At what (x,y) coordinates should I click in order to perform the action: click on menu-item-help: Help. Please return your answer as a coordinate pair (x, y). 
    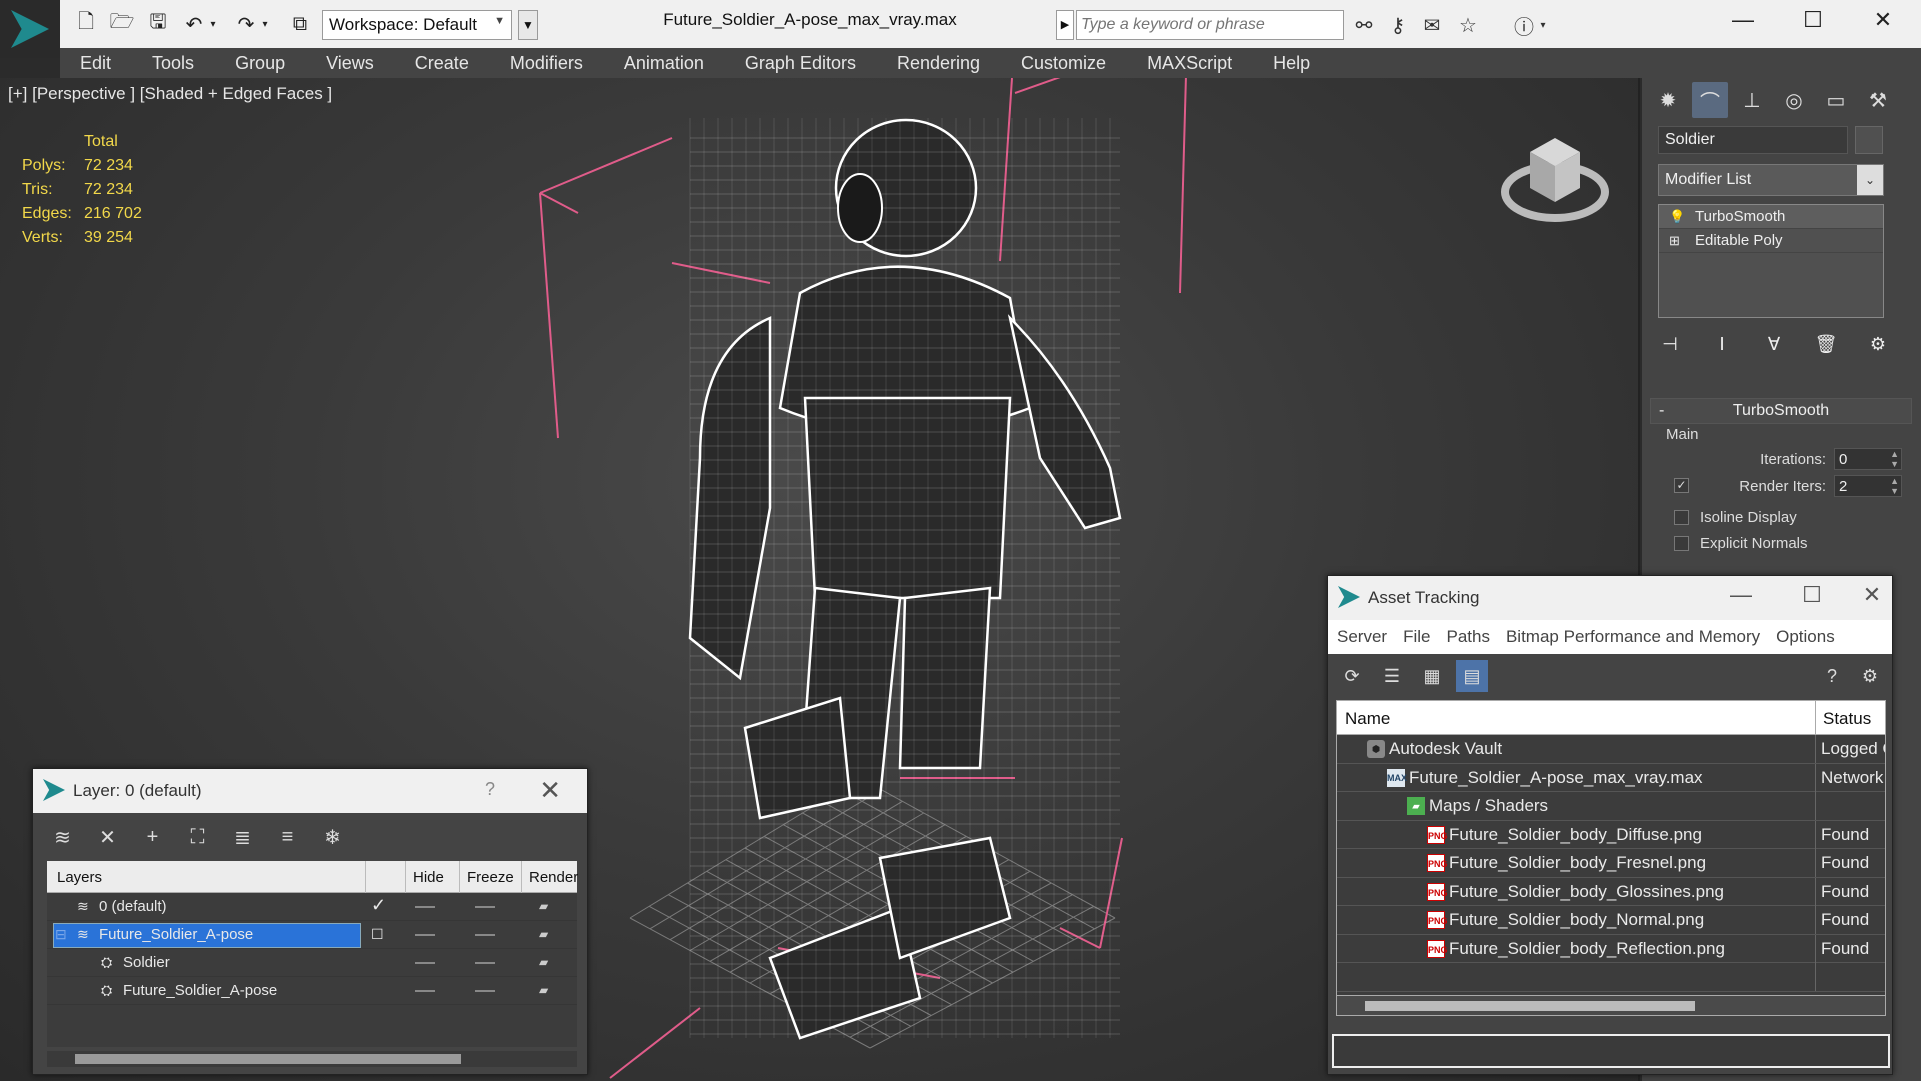
    Looking at the image, I should click on (1292, 63).